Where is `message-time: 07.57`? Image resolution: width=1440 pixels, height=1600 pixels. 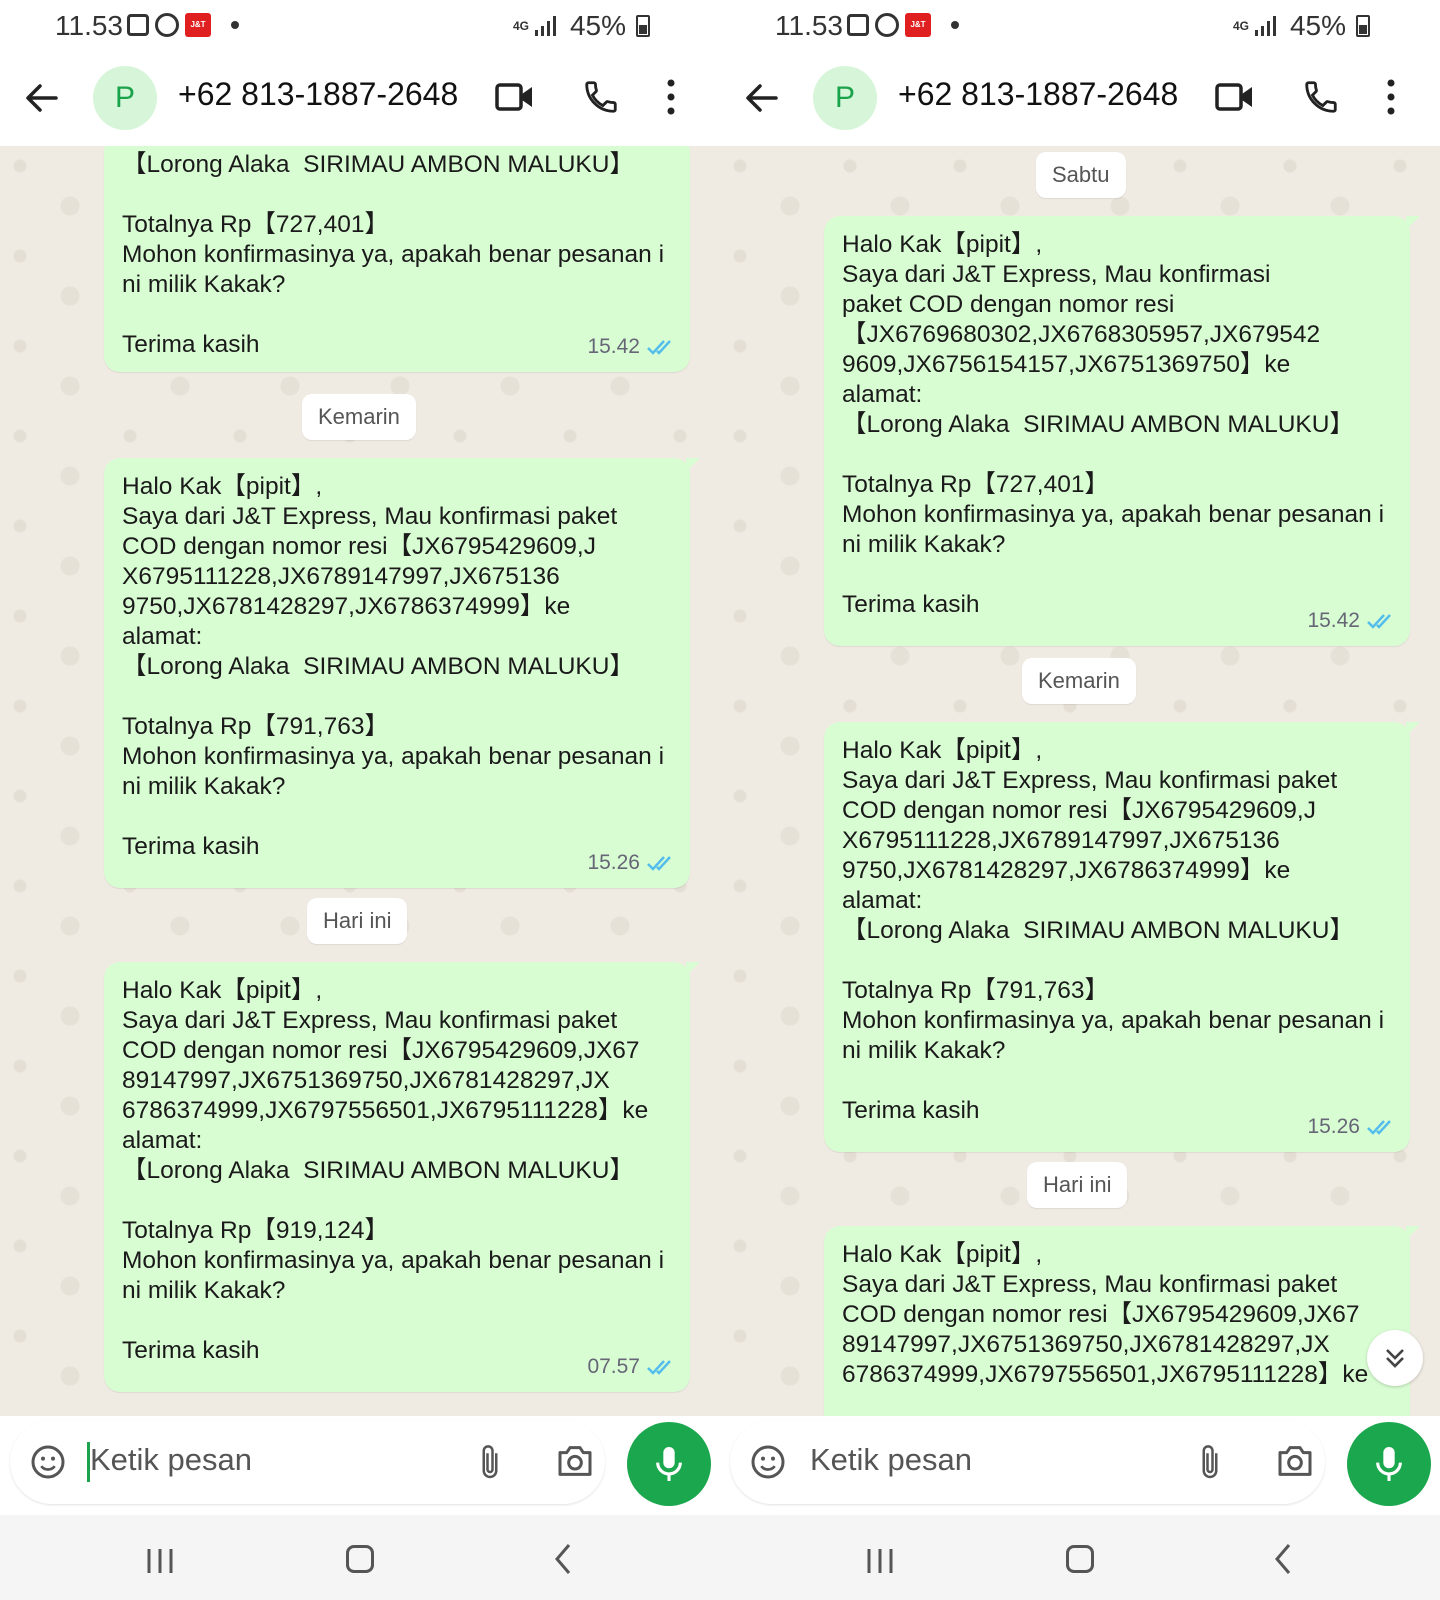
message-time: 07.57 is located at coordinates (613, 1366).